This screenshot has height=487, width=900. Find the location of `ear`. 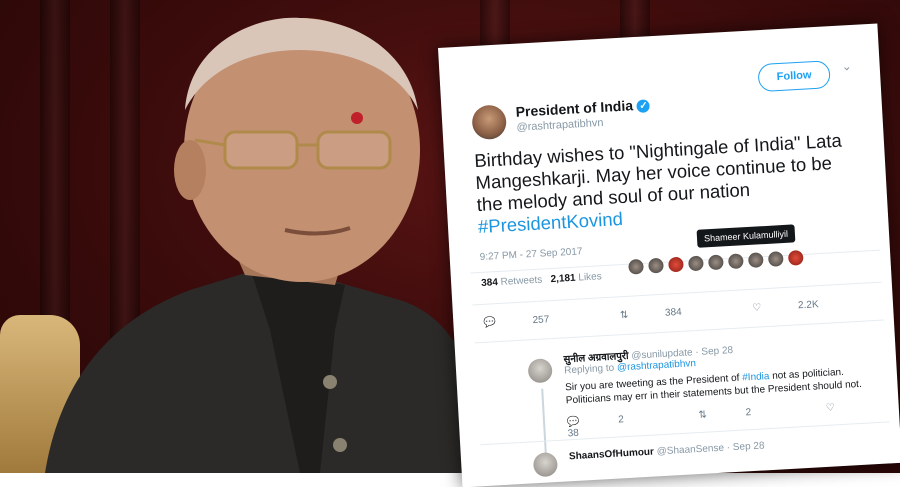

ear is located at coordinates (190, 170).